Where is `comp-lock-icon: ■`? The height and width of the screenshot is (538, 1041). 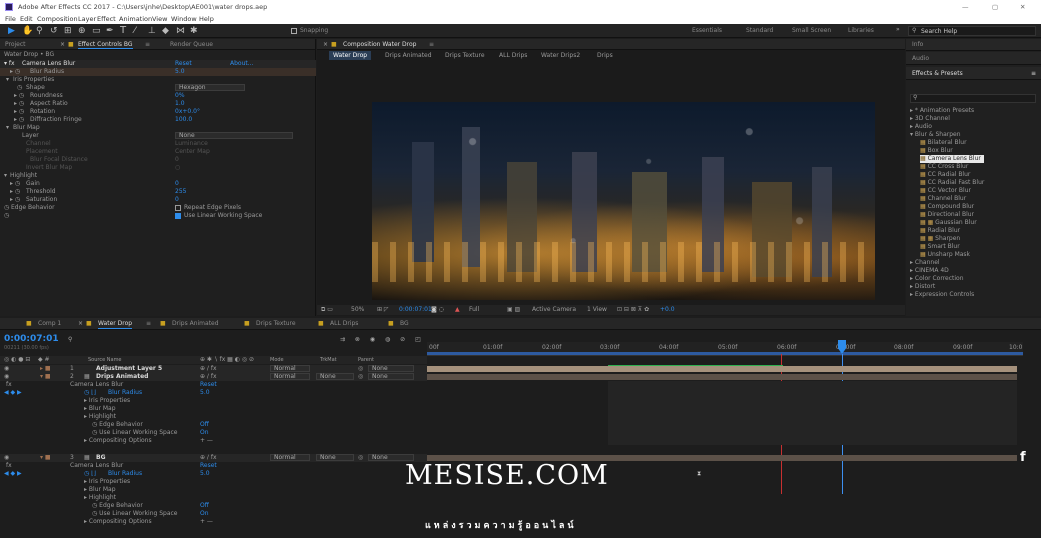
comp-lock-icon: ■ is located at coordinates (334, 44).